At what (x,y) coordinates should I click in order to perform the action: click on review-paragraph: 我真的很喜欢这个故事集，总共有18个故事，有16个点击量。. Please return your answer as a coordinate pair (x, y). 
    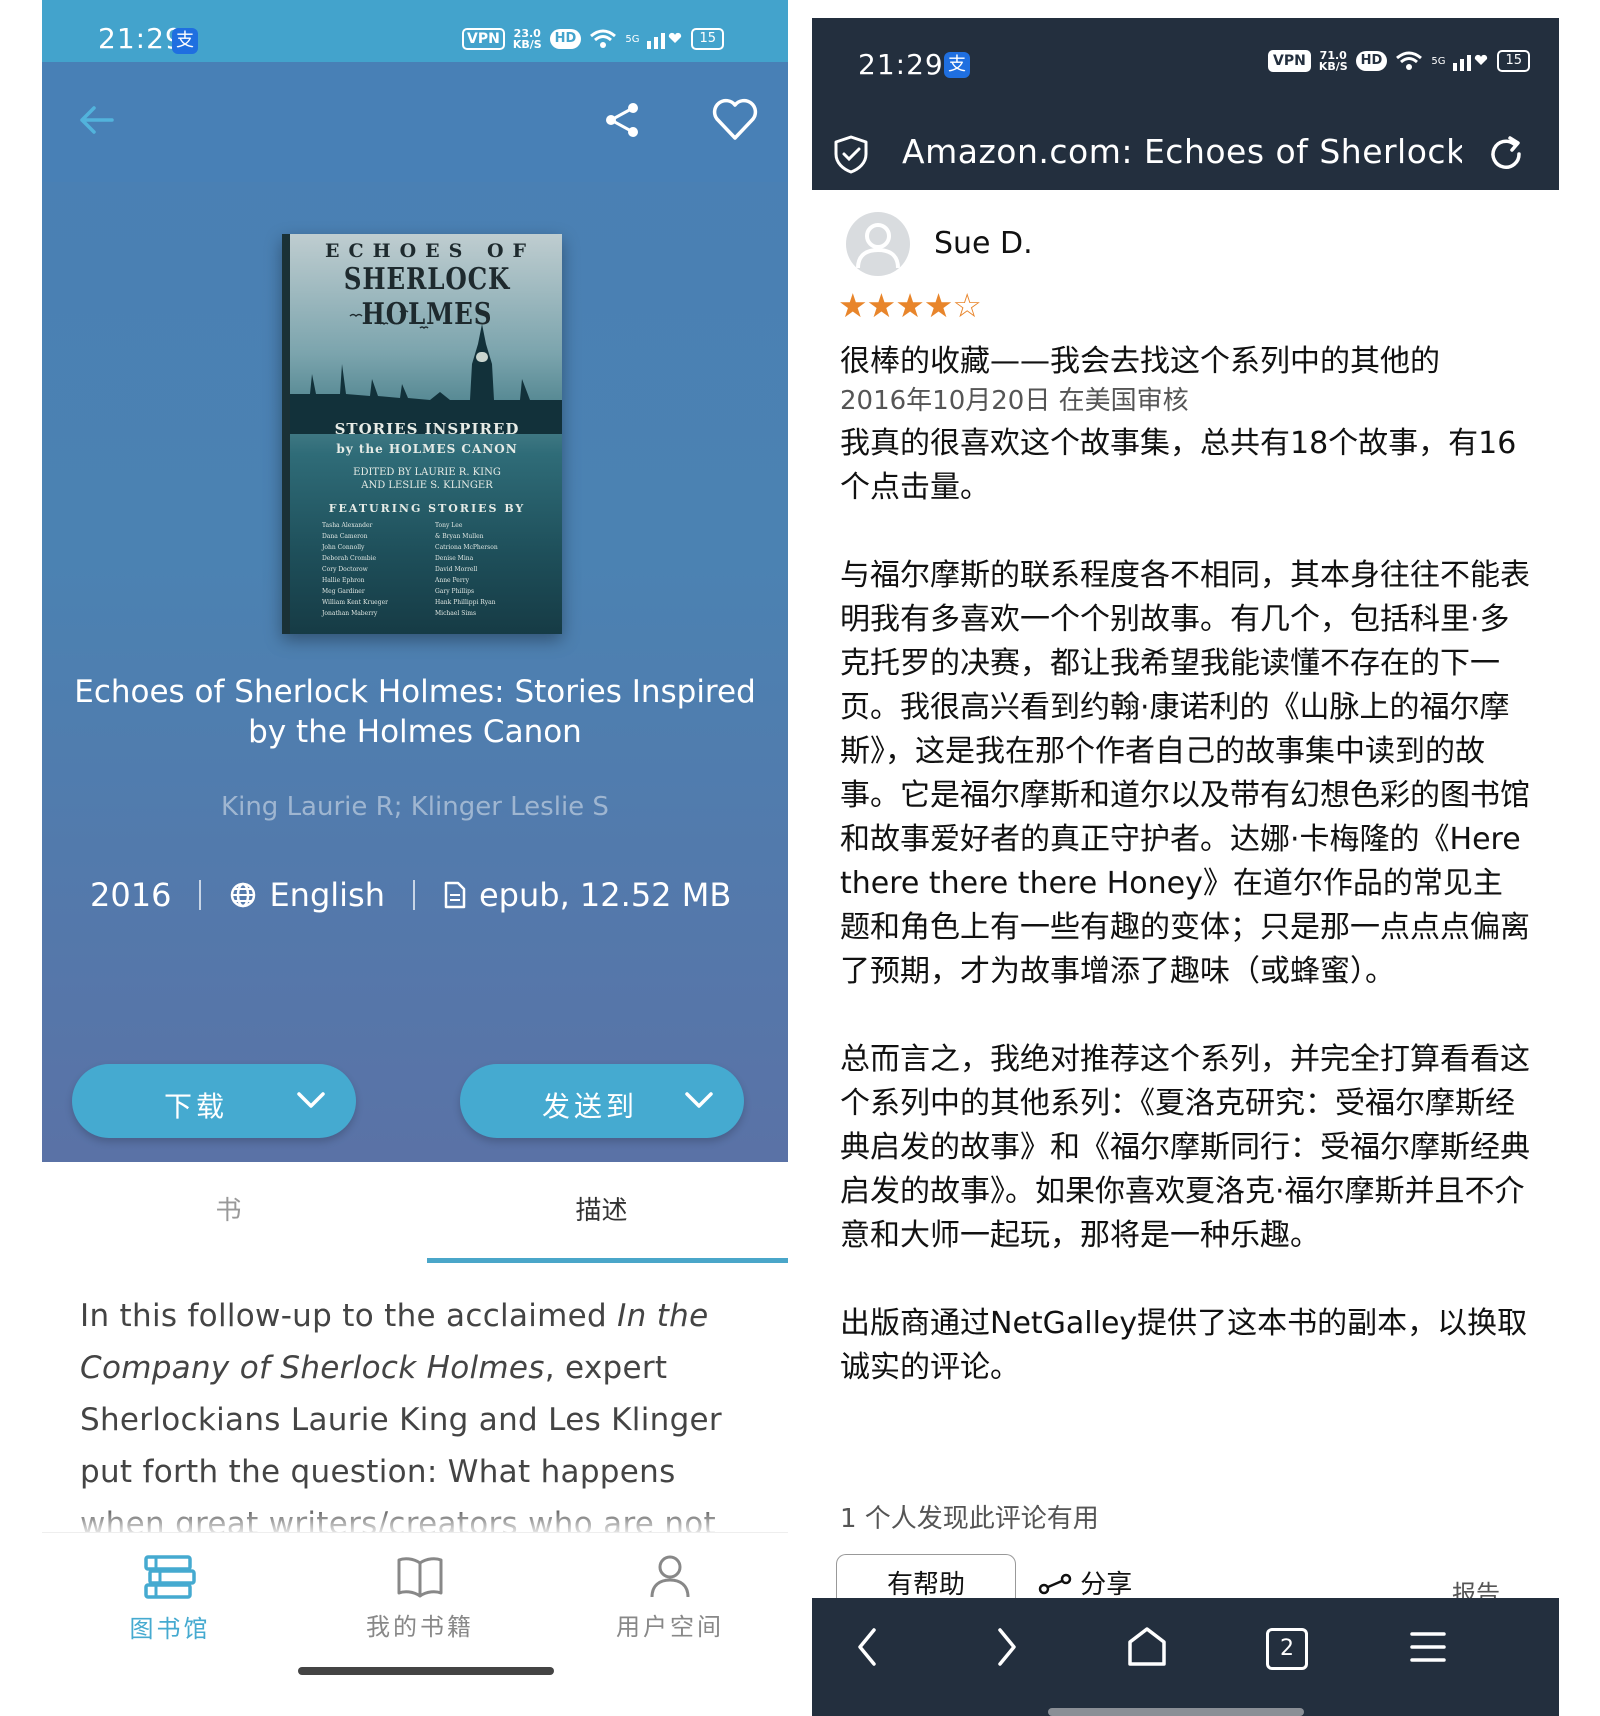
    Looking at the image, I should click on (1178, 465).